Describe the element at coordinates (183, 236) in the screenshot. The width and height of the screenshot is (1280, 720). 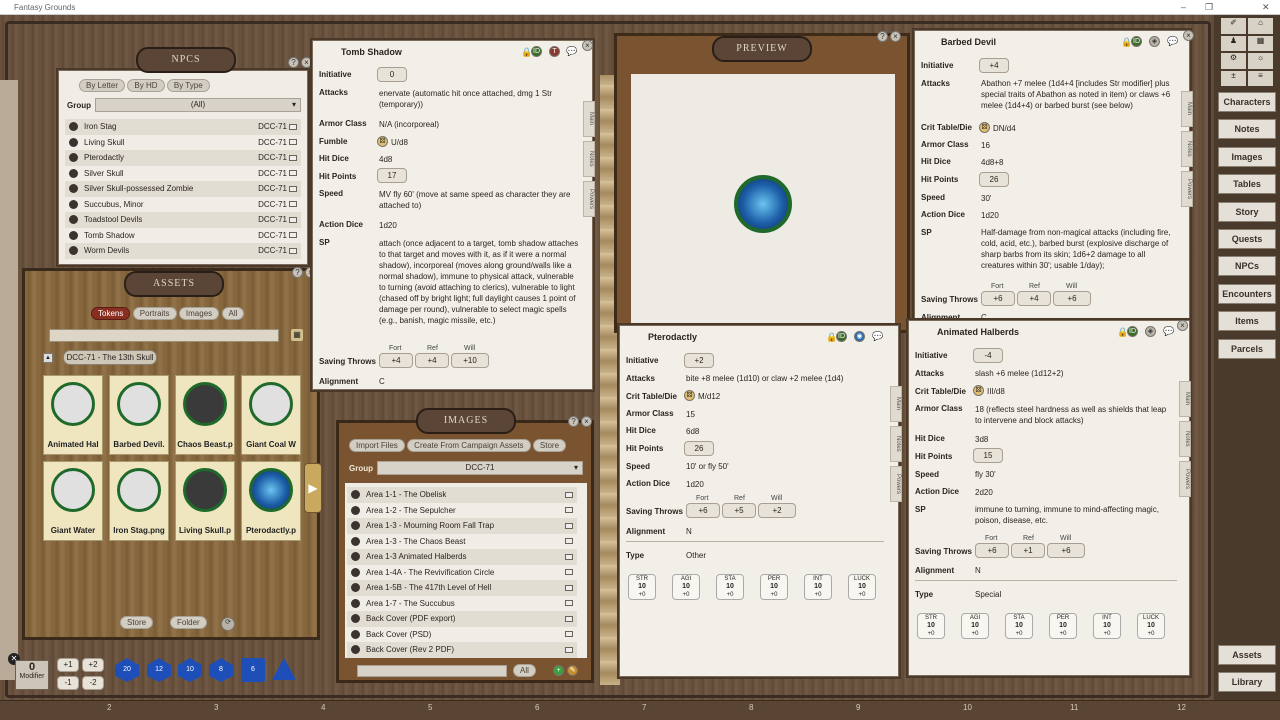
I see `list-item: Tomb Shadow DCC-71` at that location.